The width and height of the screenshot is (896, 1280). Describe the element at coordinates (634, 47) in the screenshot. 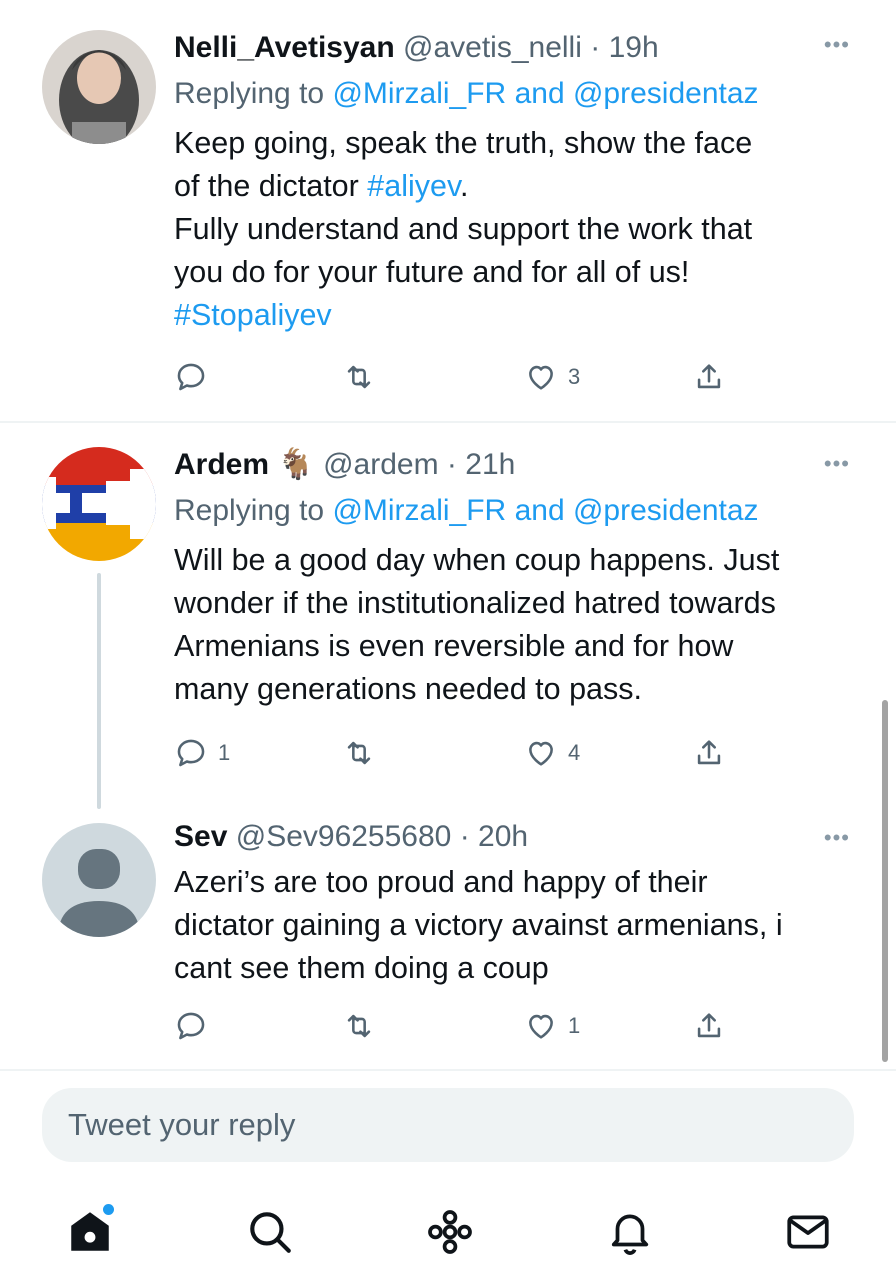

I see `timestamp: 19h` at that location.